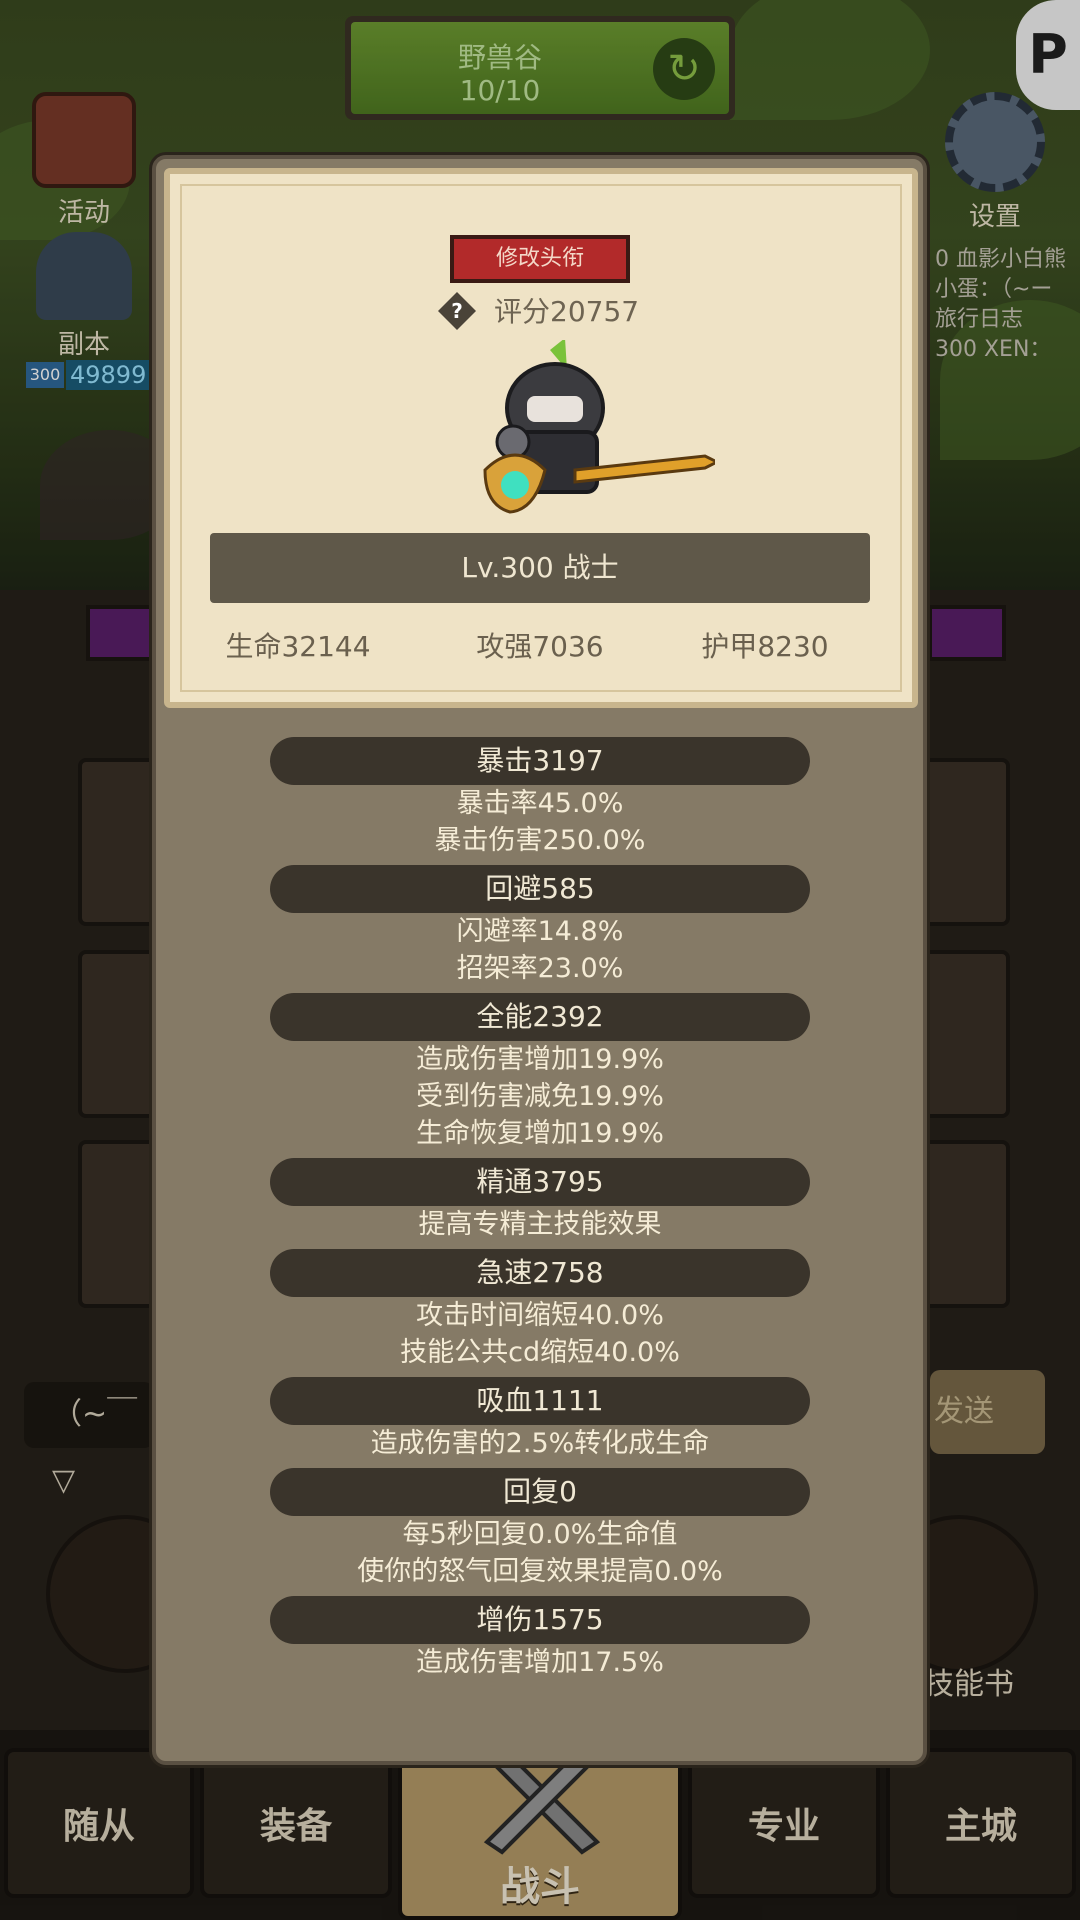 The image size is (1080, 1920). What do you see at coordinates (540, 259) in the screenshot?
I see `rename-title-button: 修改头衔` at bounding box center [540, 259].